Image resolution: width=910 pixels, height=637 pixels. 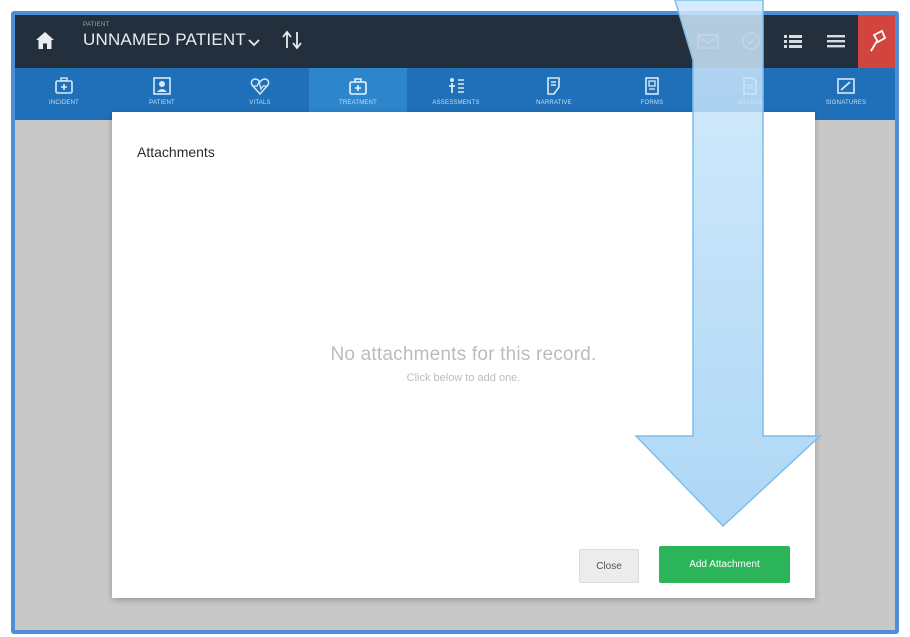 What do you see at coordinates (358, 86) in the screenshot?
I see `treatment-icon` at bounding box center [358, 86].